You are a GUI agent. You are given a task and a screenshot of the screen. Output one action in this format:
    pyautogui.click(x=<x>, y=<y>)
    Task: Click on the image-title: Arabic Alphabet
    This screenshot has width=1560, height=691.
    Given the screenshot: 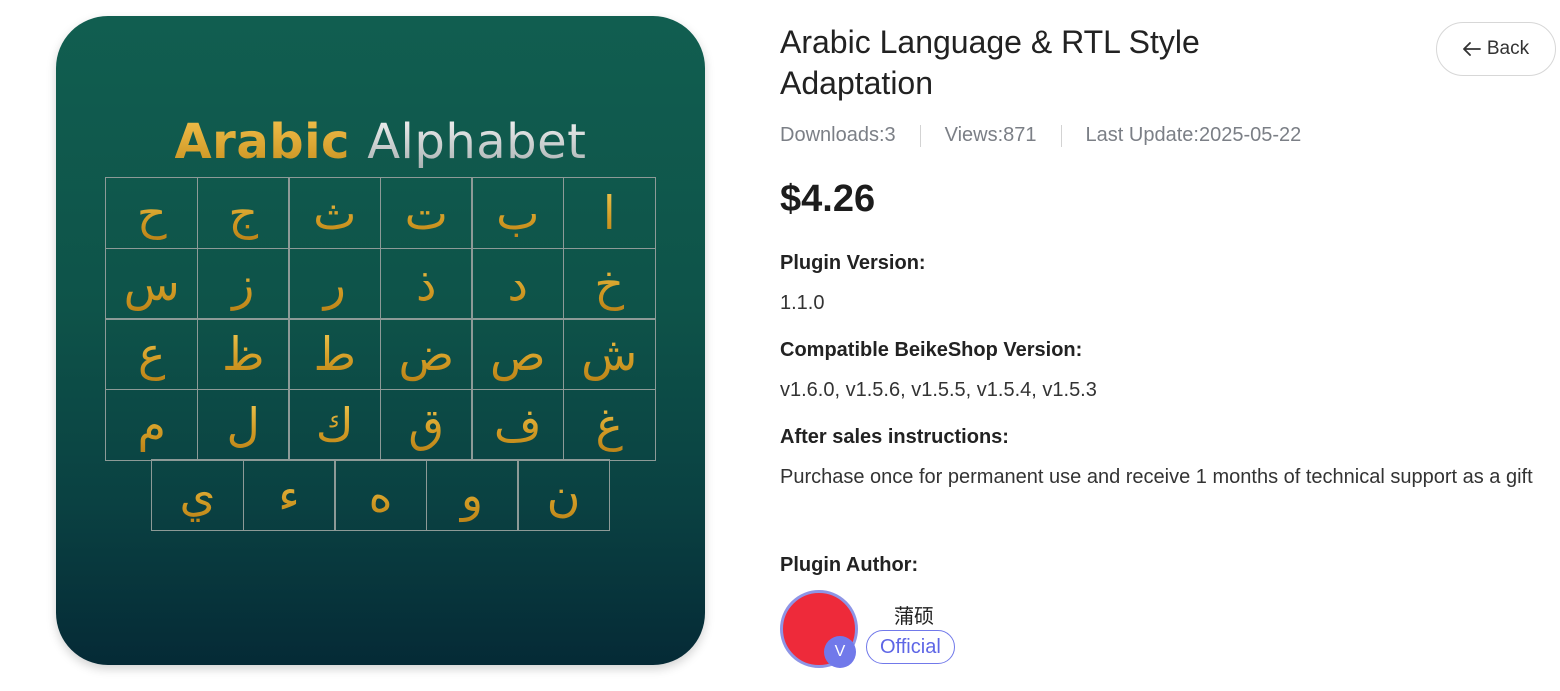 What is the action you would take?
    pyautogui.click(x=380, y=142)
    